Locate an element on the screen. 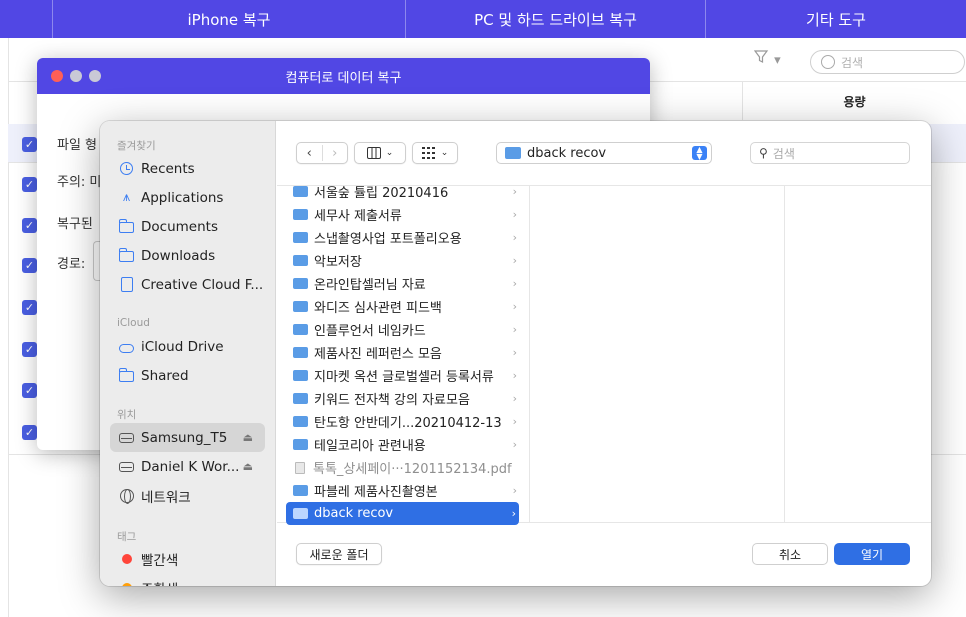 The image size is (966, 617). list-item-selected: dback recov › is located at coordinates (402, 513).